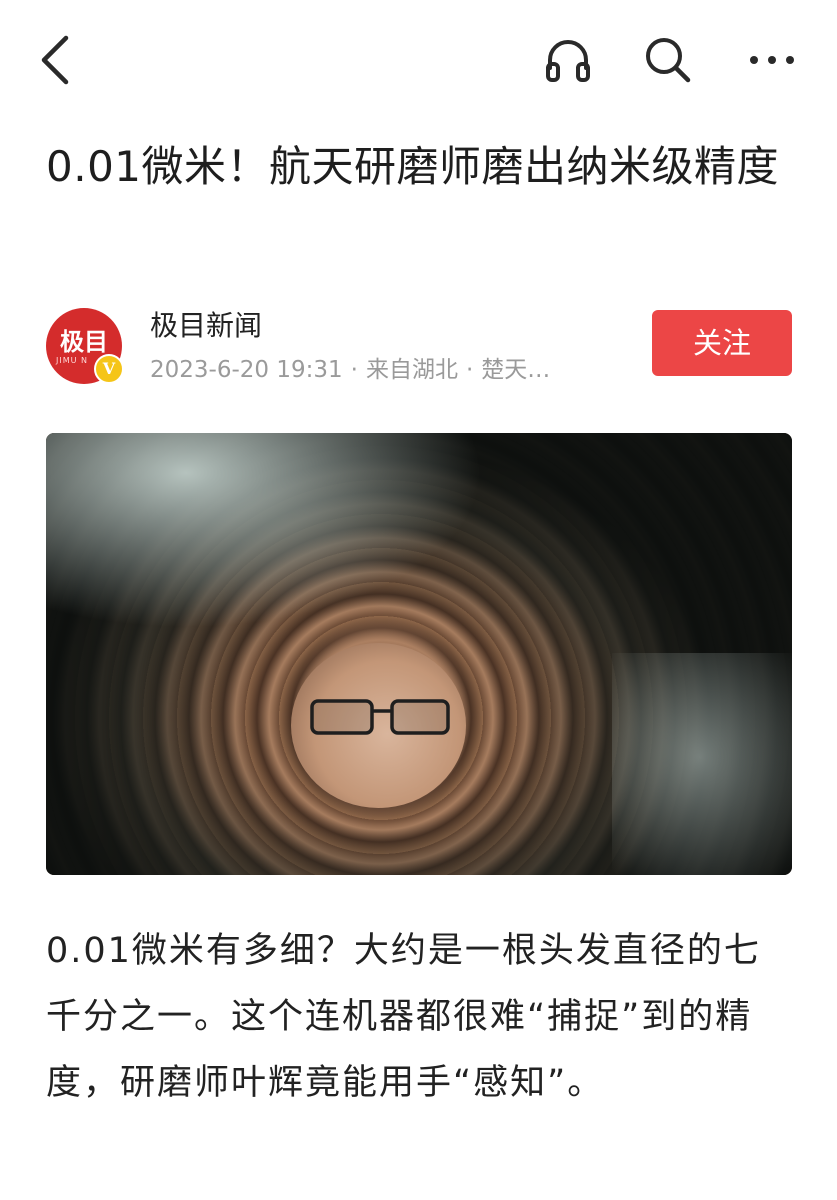 The height and width of the screenshot is (1200, 837). Describe the element at coordinates (702, 764) in the screenshot. I see `image-highlight-right` at that location.